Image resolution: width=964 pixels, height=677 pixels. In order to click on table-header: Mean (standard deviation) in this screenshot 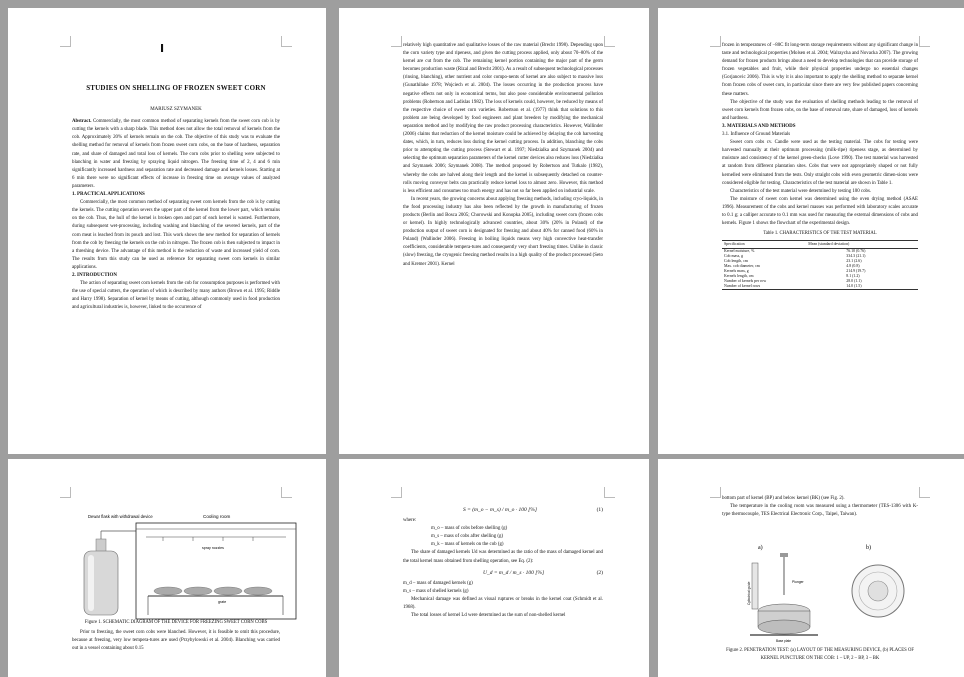, I will do `click(862, 245)`.